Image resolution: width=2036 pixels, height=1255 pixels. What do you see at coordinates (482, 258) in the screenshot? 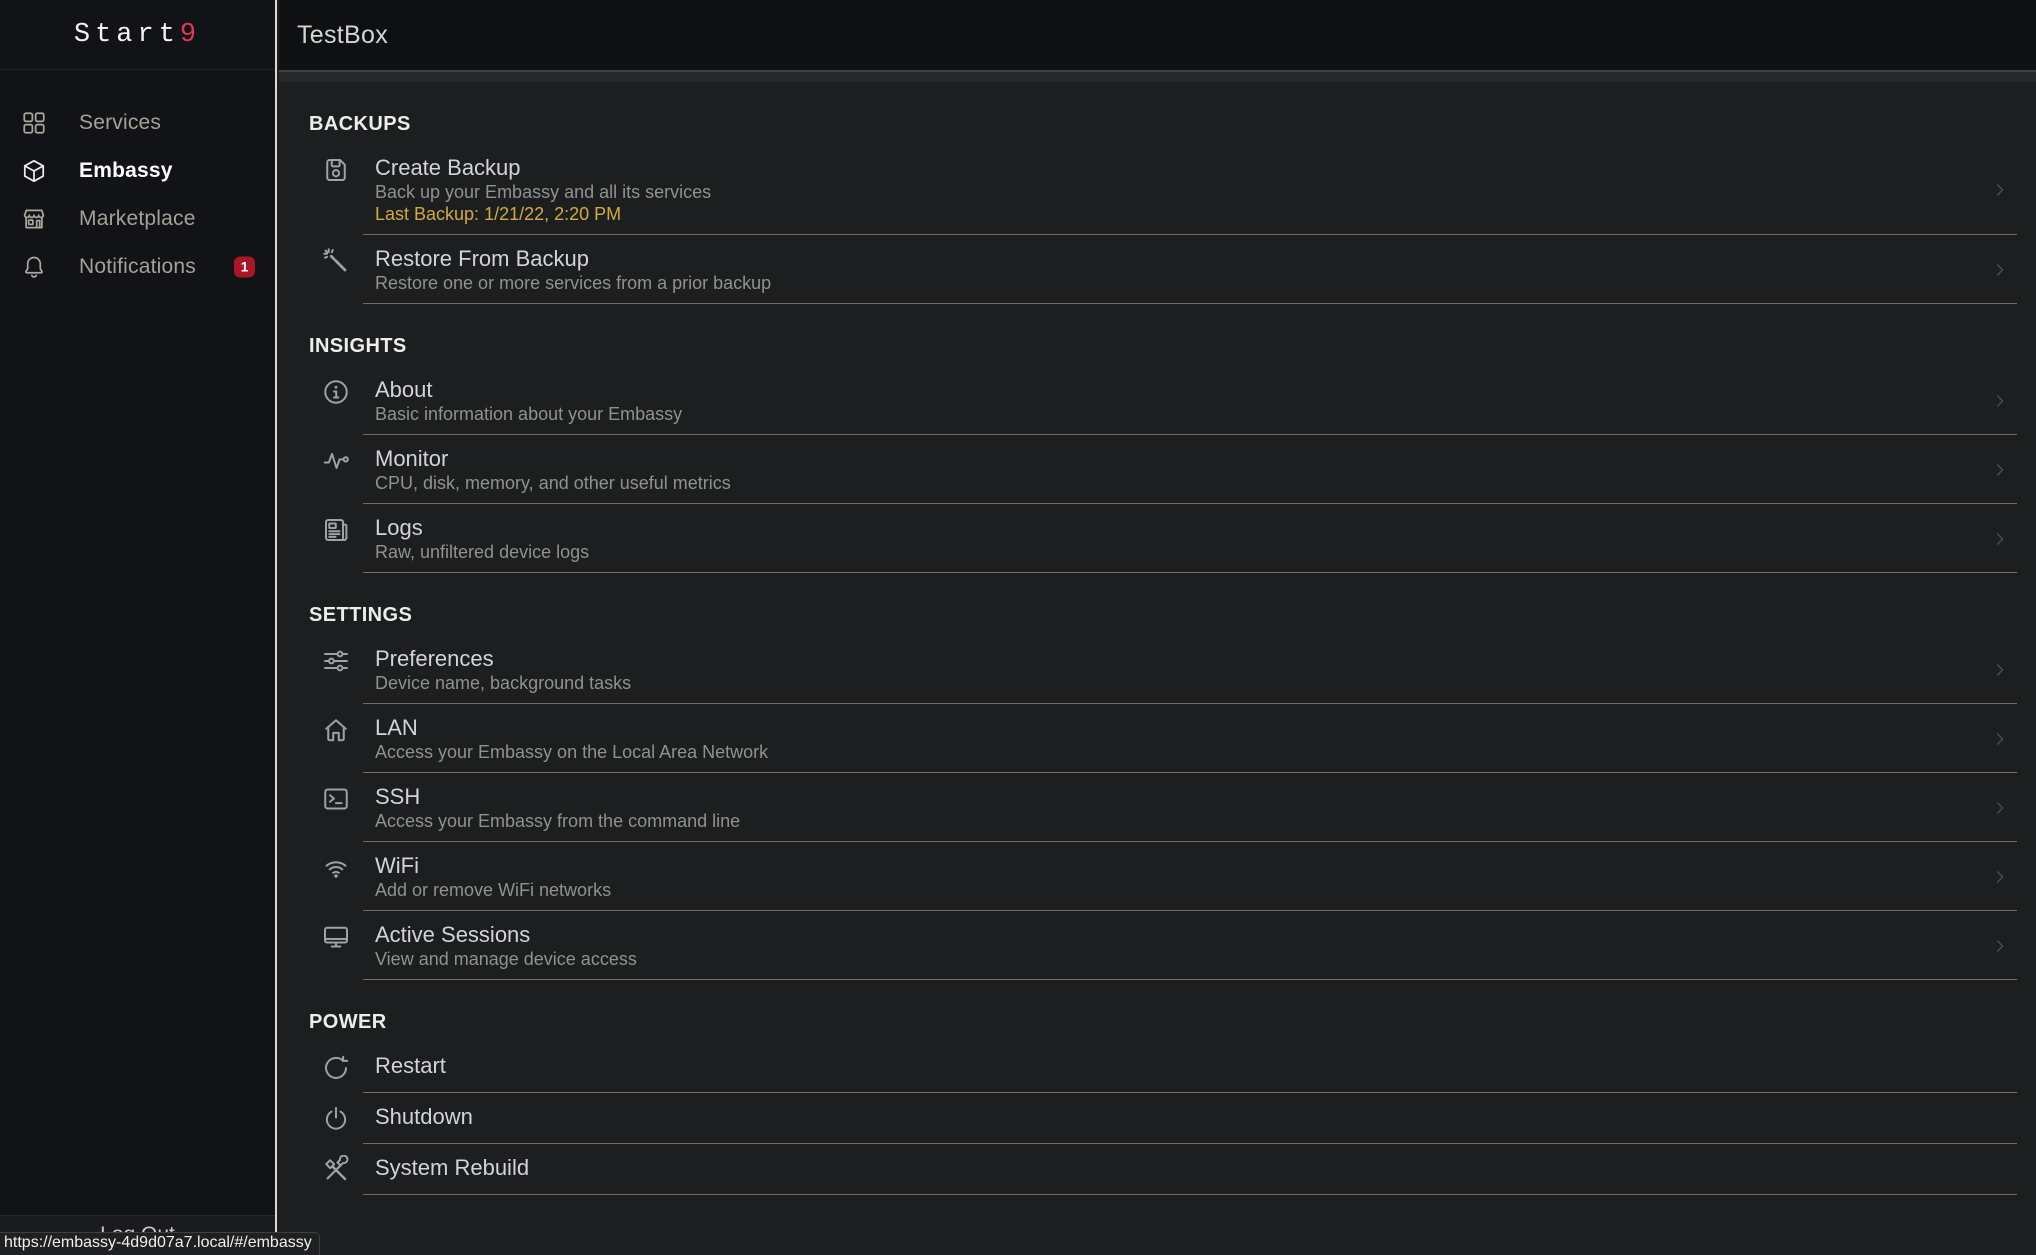
I see `list-item-title: Restore From Backup` at bounding box center [482, 258].